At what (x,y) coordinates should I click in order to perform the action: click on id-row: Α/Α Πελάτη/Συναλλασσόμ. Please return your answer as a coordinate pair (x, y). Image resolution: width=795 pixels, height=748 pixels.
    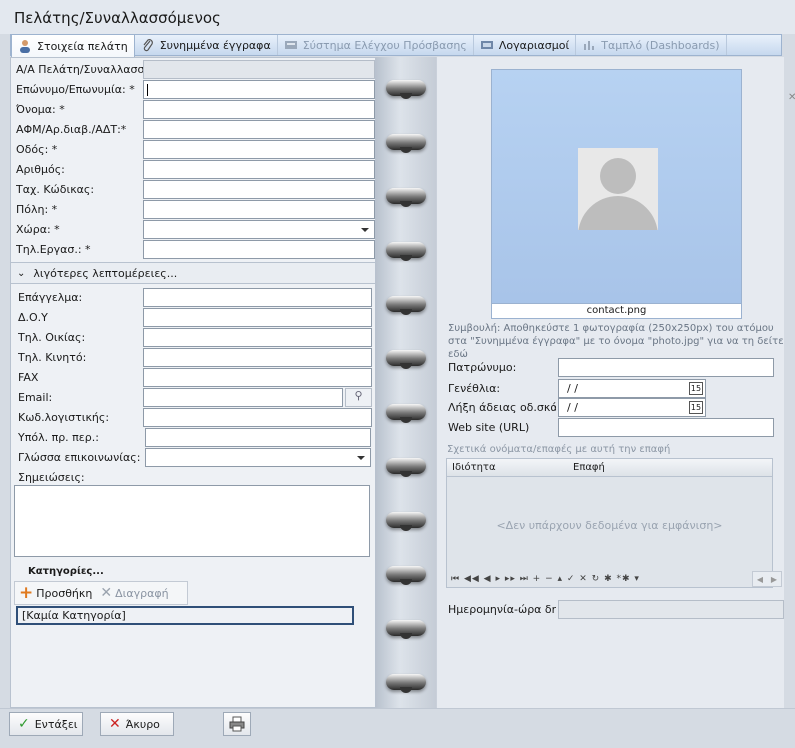
    Looking at the image, I should click on (80, 69).